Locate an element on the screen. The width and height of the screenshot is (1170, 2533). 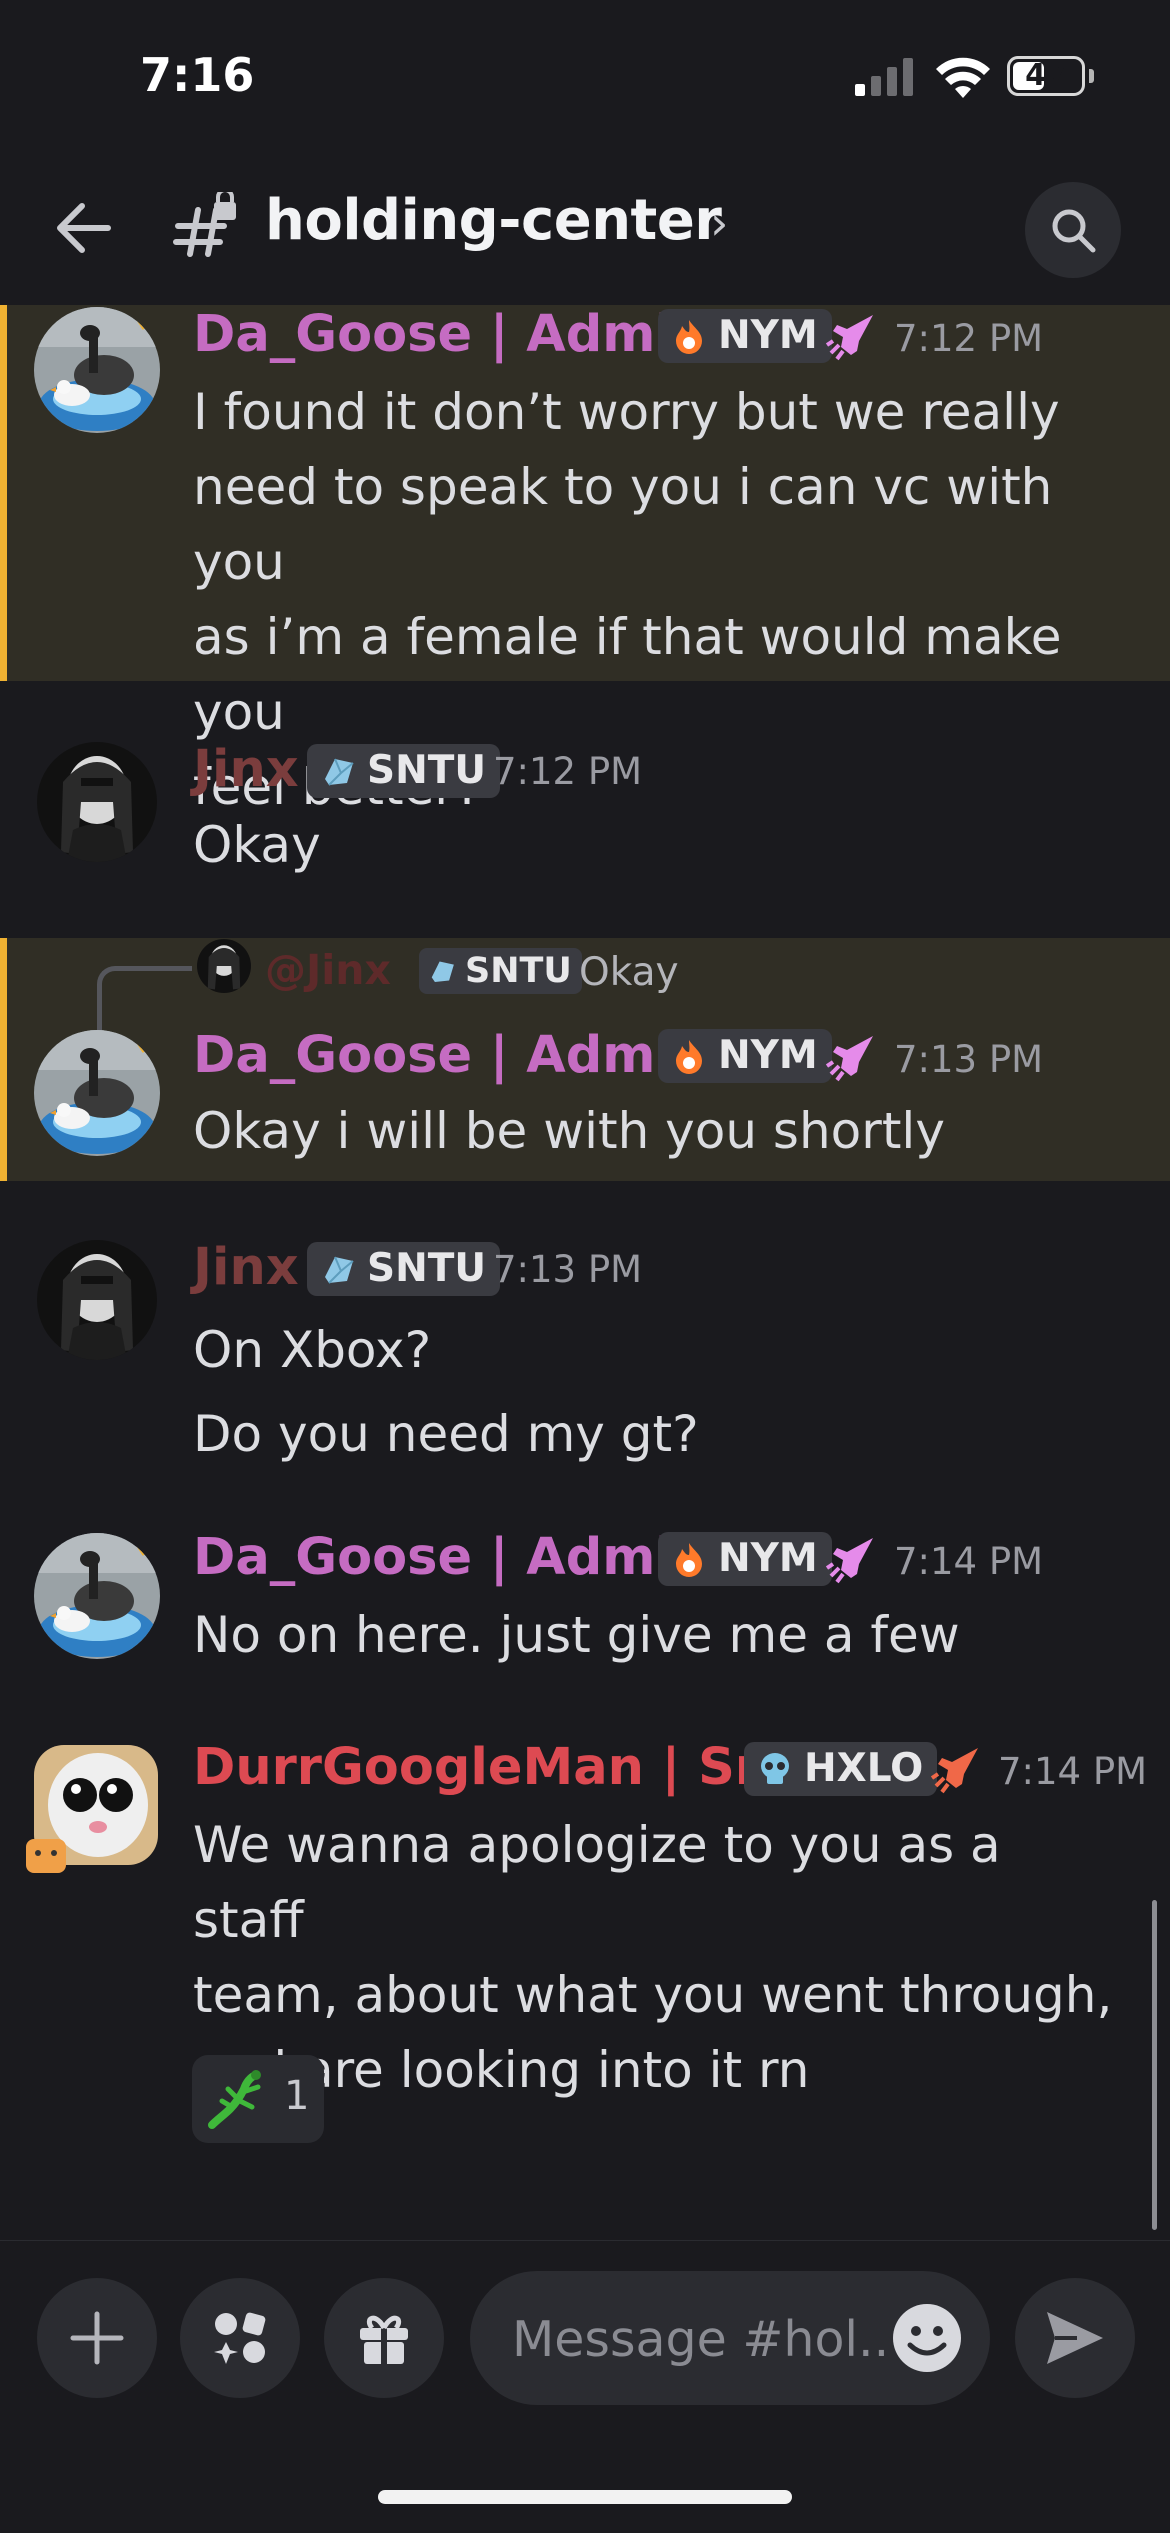
message-line: I found it don’t worry but we really is located at coordinates (626, 412).